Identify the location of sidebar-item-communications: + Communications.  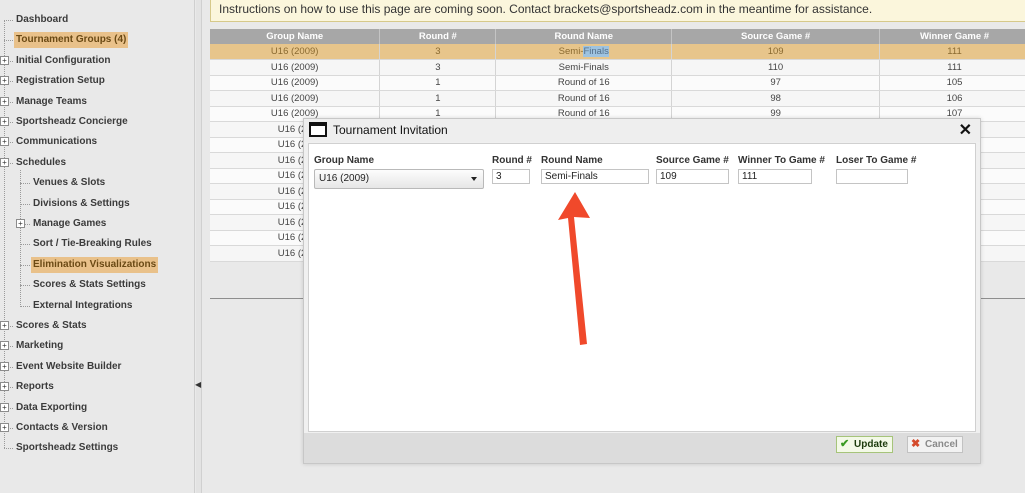
(97, 142).